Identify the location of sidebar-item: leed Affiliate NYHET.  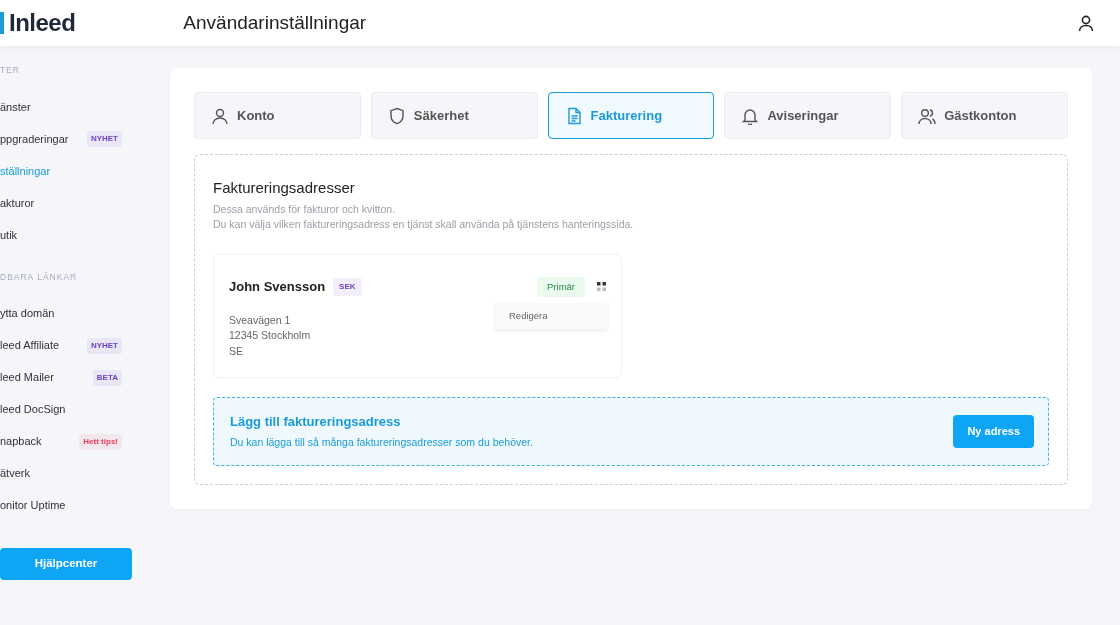
(71, 345).